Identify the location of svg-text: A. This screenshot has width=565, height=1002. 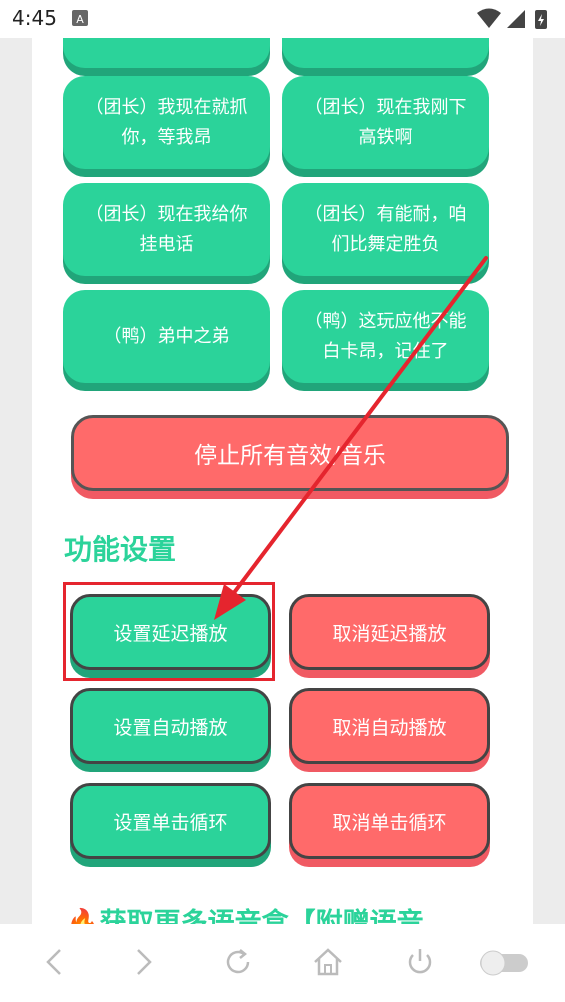
(80, 19).